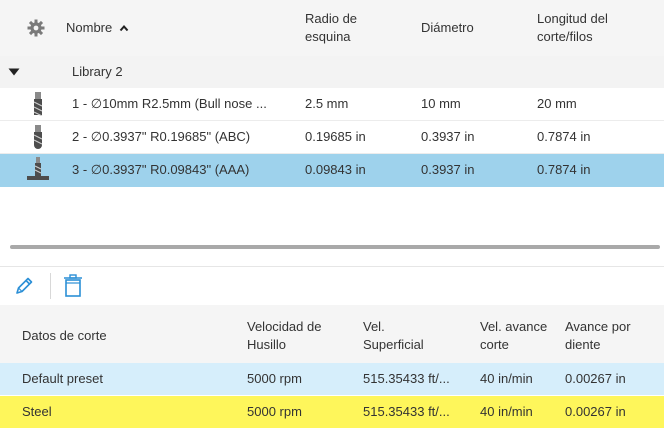  Describe the element at coordinates (447, 28) in the screenshot. I see `column-header-diameter: Diámetro` at that location.